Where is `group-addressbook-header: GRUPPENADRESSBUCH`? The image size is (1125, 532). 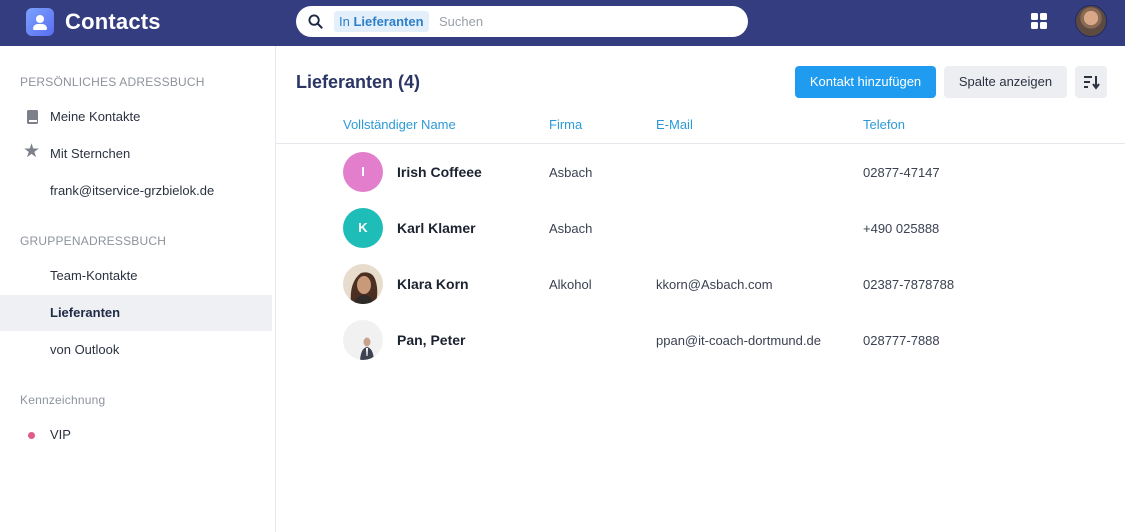 group-addressbook-header: GRUPPENADRESSBUCH is located at coordinates (93, 241).